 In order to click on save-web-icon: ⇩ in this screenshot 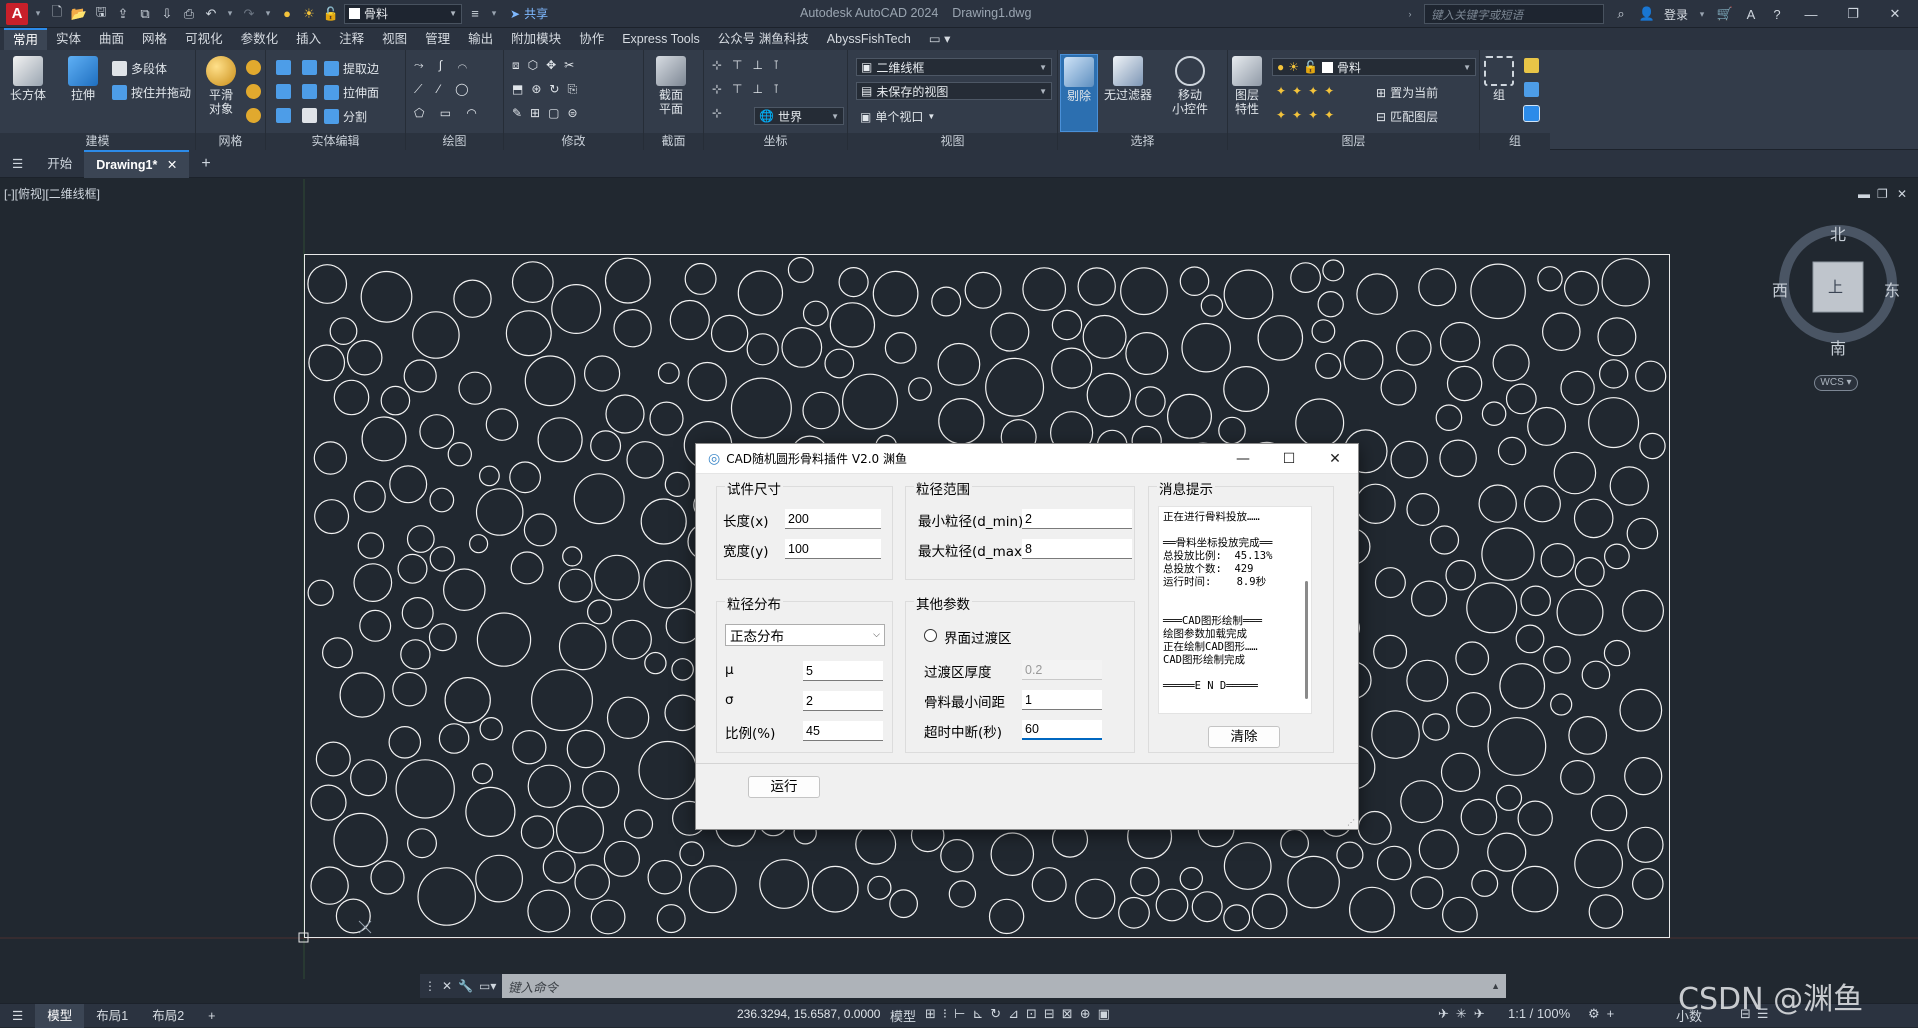, I will do `click(167, 14)`.